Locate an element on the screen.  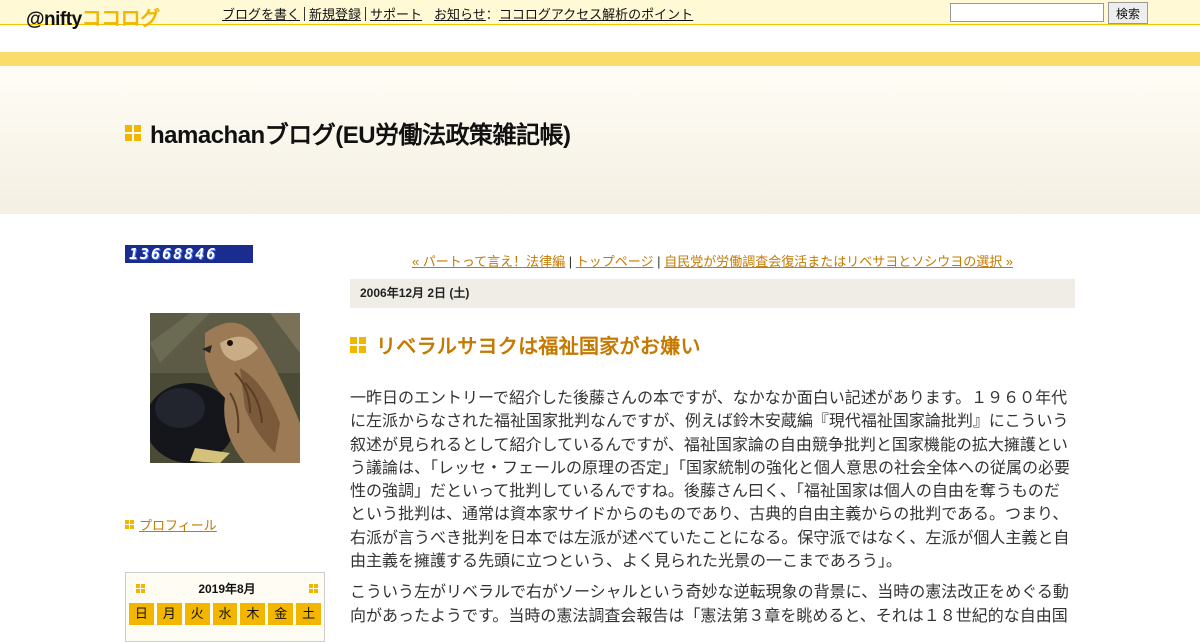
weekday-sat: 土 is located at coordinates (309, 614).